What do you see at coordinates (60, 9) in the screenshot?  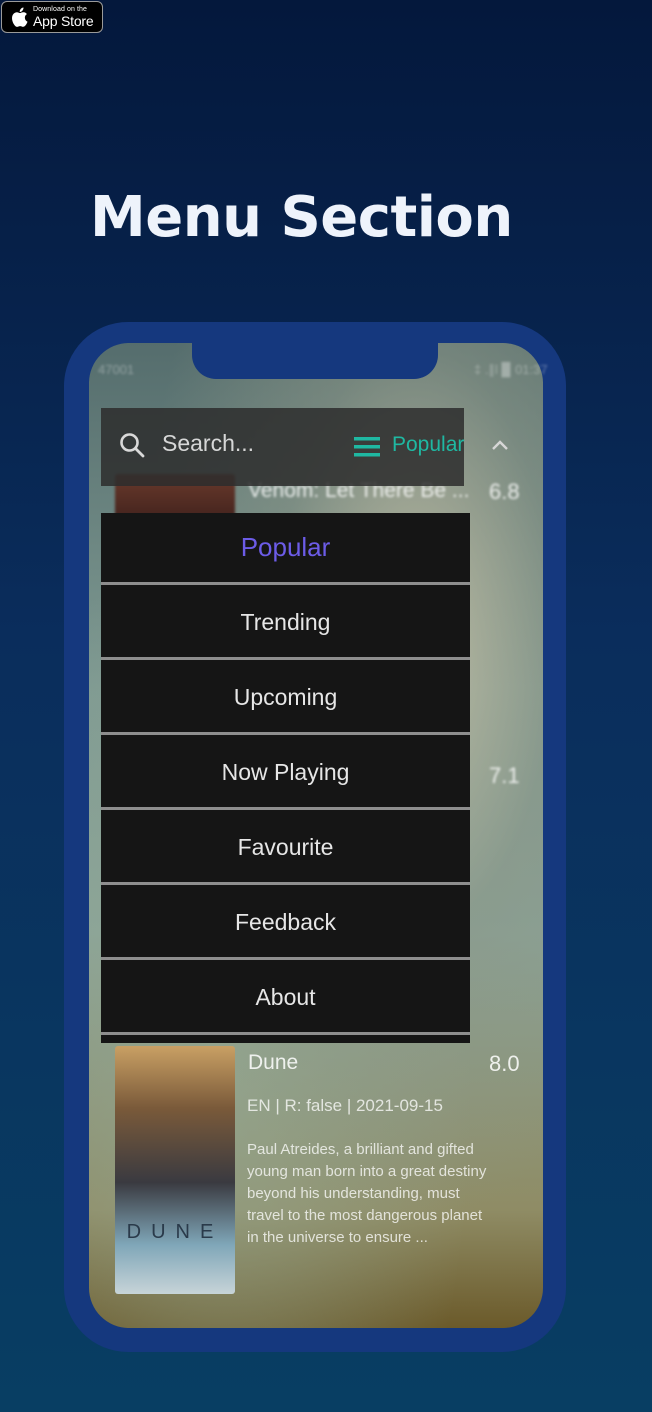 I see `badge-small-text: Download on the` at bounding box center [60, 9].